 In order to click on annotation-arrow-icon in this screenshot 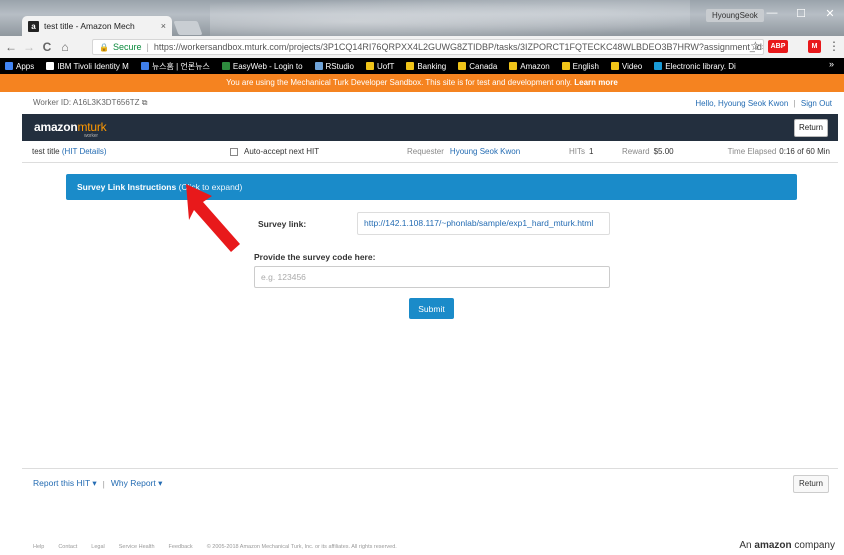, I will do `click(213, 218)`.